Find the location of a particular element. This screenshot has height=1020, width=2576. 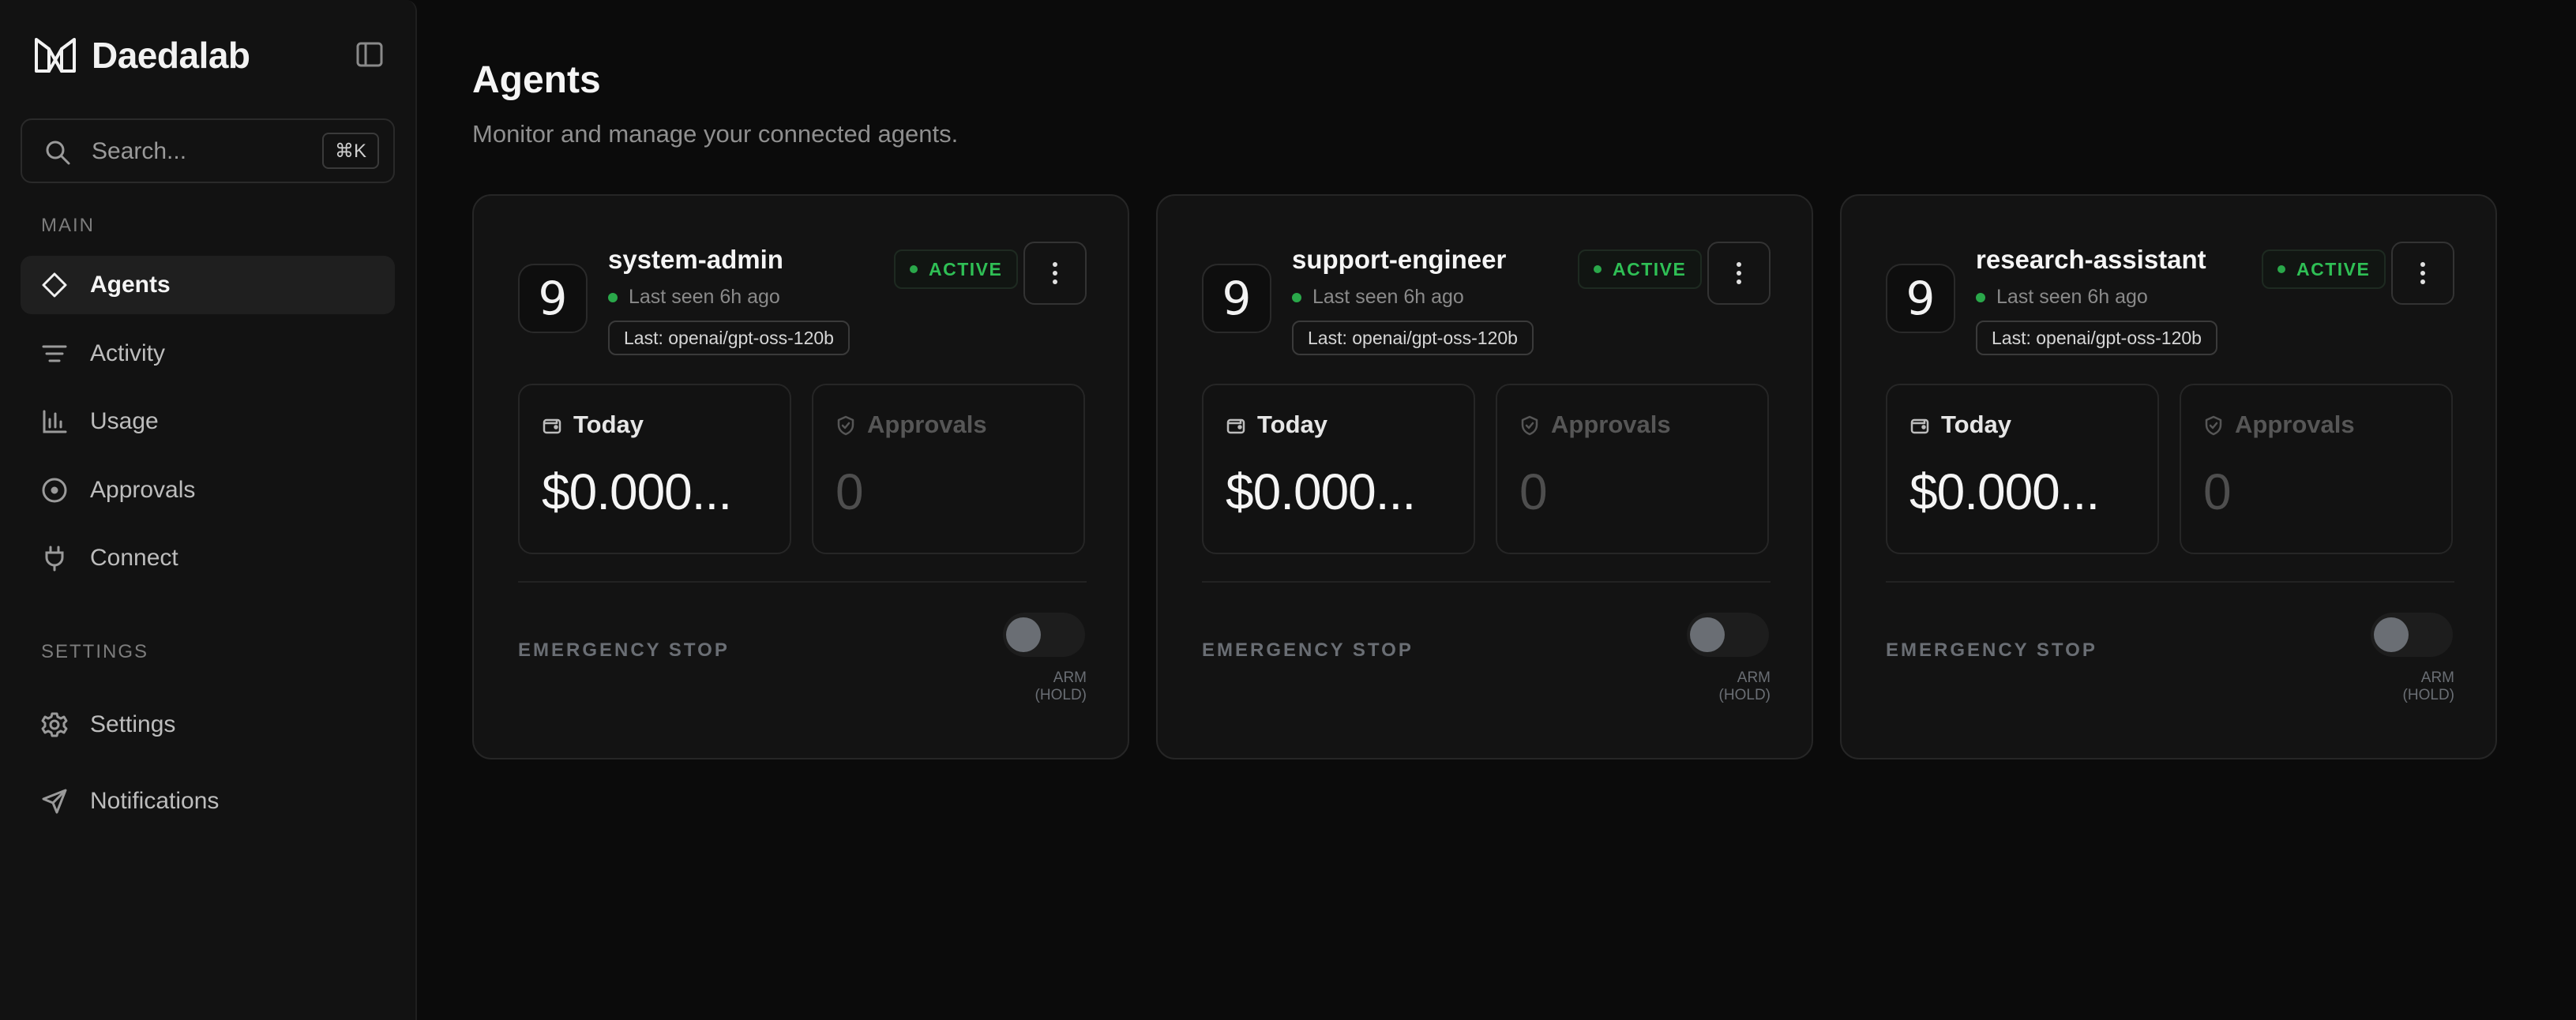

search-box: ⌘K is located at coordinates (208, 150).